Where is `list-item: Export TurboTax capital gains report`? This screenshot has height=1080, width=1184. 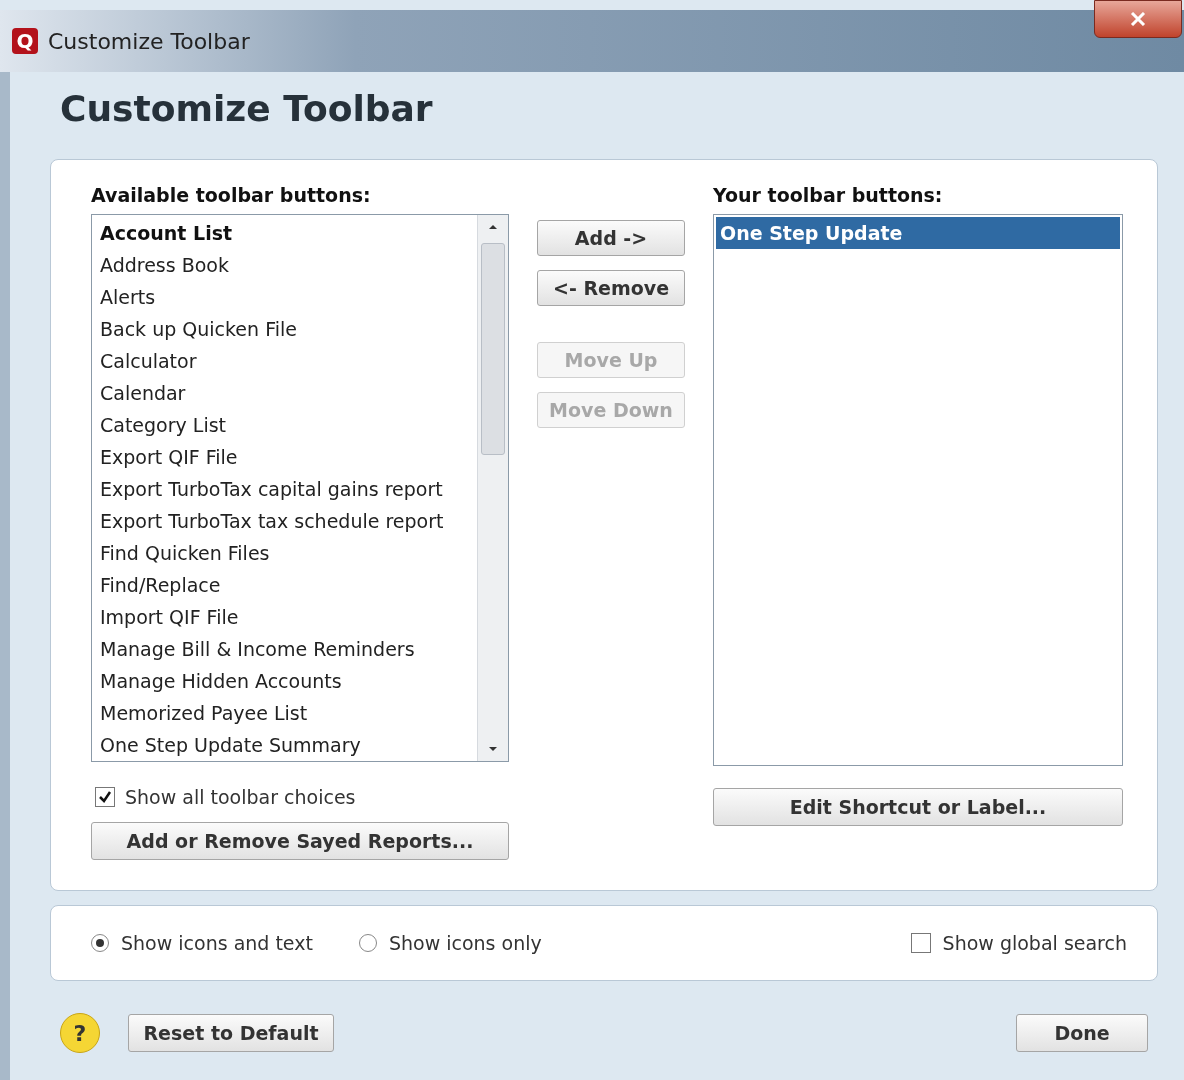 list-item: Export TurboTax capital gains report is located at coordinates (284, 489).